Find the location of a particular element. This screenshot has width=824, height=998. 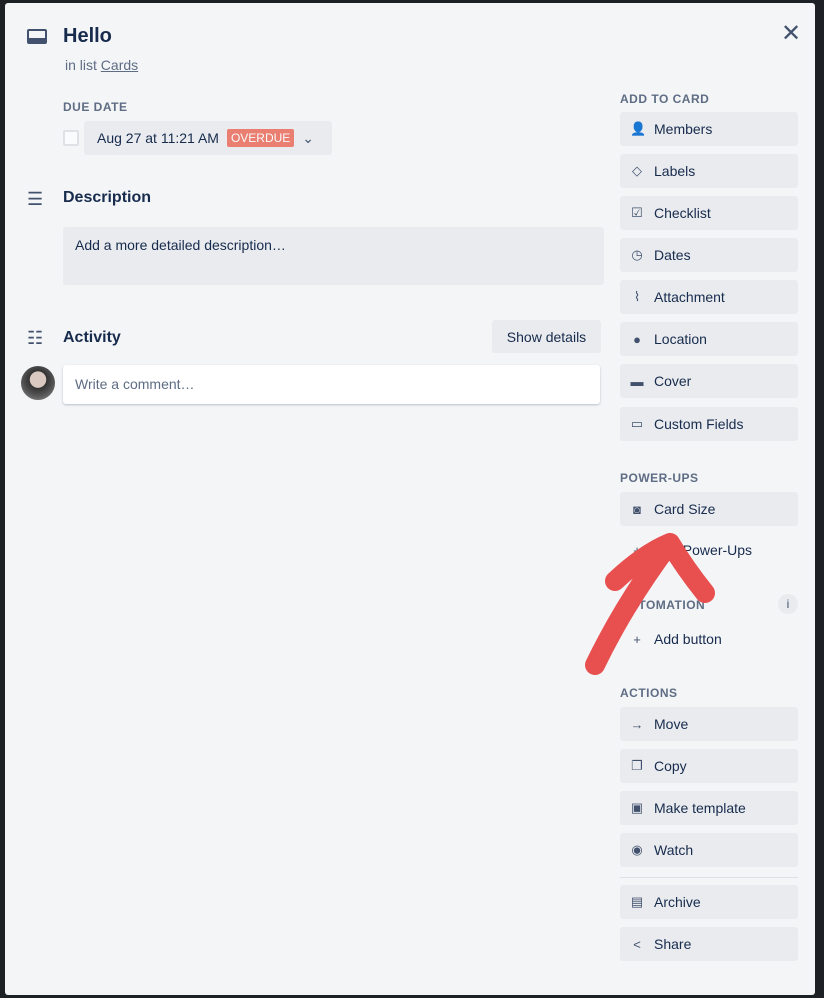

move-button: → Move is located at coordinates (709, 724).